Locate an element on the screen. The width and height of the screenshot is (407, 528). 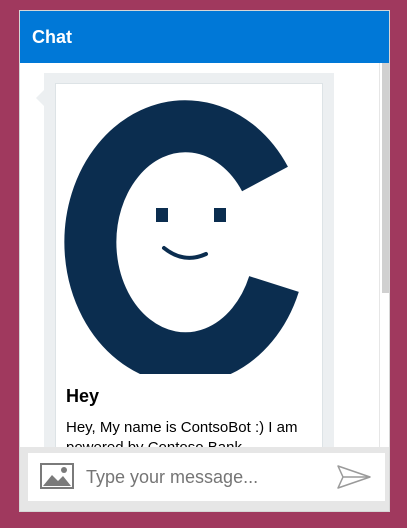
input-box is located at coordinates (206, 477).